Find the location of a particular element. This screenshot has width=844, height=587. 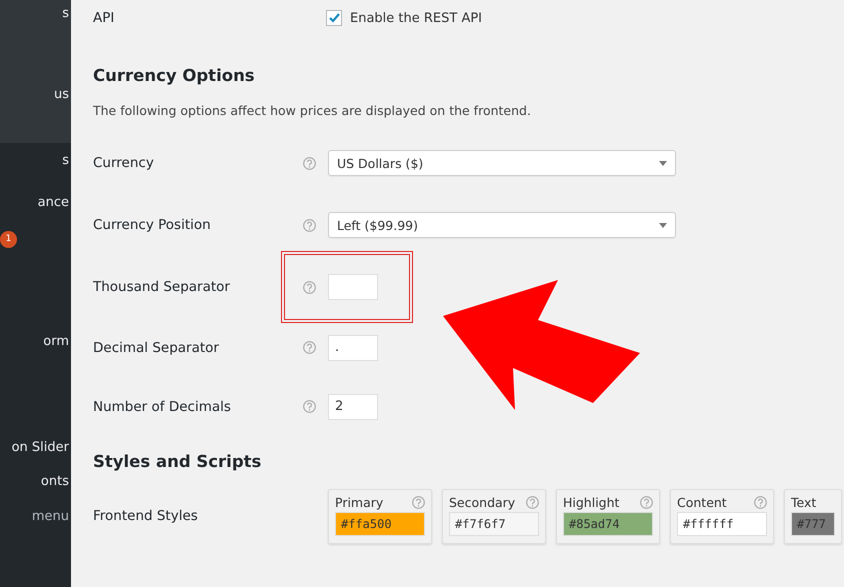

color-picker: Primary #ffa500 is located at coordinates (380, 516).